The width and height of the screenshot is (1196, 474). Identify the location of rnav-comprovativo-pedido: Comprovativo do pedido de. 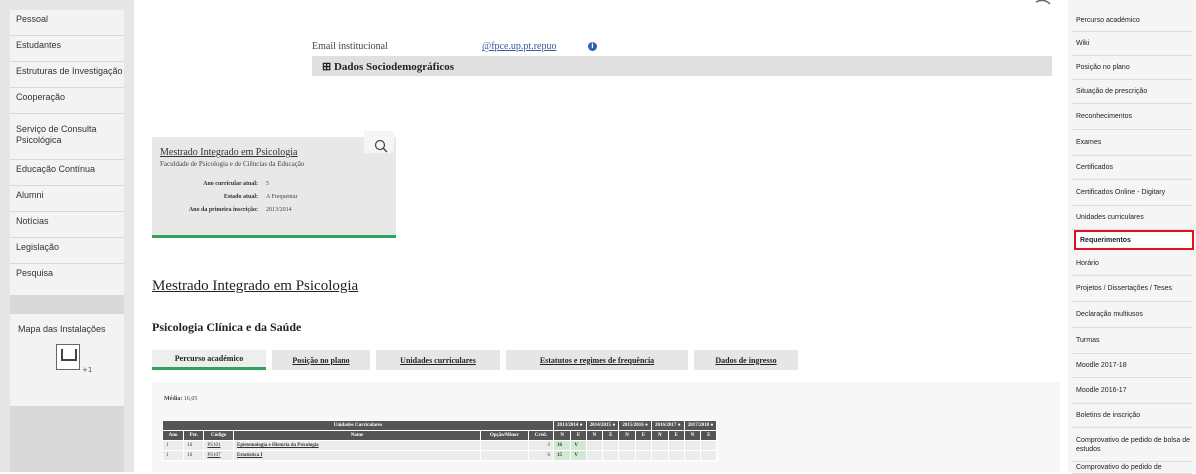
(1132, 468).